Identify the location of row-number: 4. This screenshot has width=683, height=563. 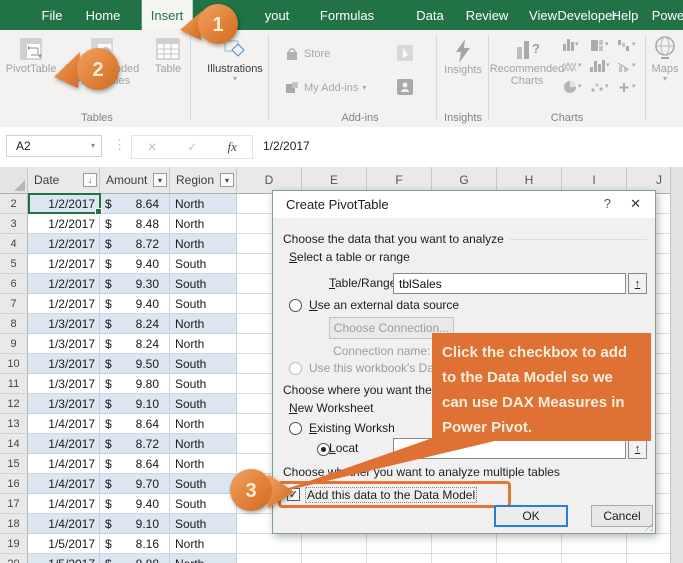
(14, 244).